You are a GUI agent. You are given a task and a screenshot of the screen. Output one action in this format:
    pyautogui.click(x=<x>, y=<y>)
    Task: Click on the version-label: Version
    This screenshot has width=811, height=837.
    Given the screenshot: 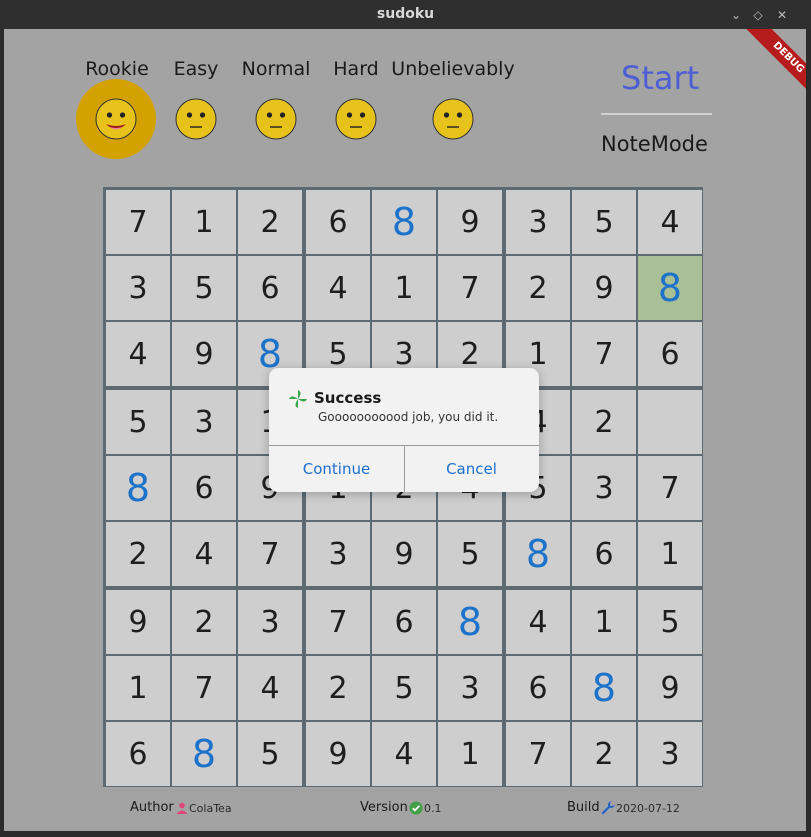 What is the action you would take?
    pyautogui.click(x=384, y=807)
    